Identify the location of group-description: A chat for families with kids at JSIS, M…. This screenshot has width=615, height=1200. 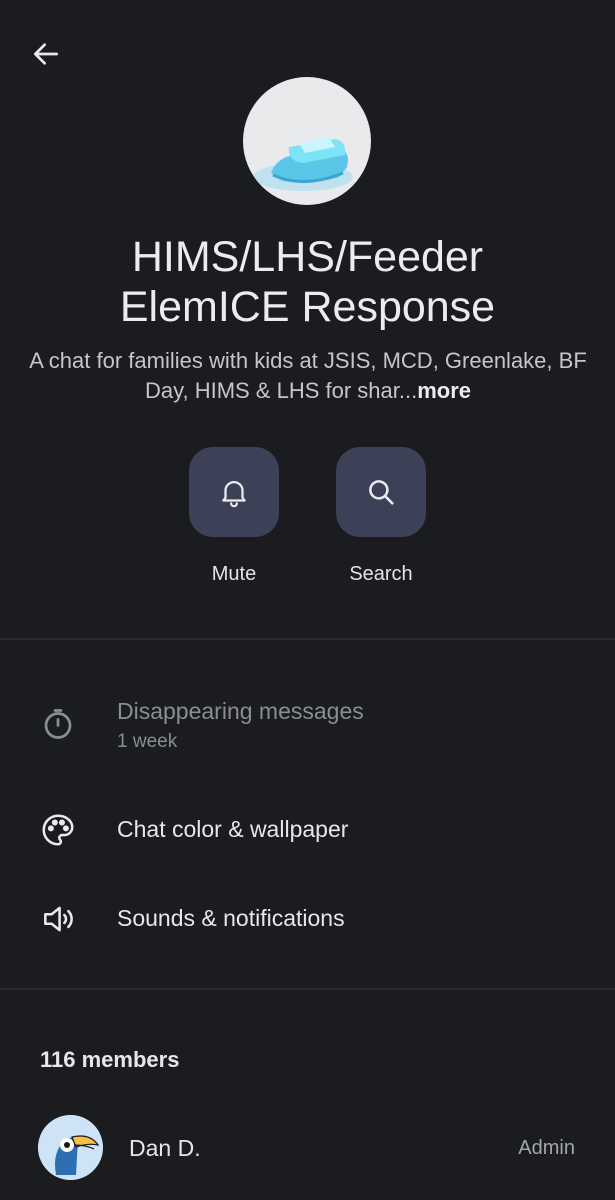
(308, 376).